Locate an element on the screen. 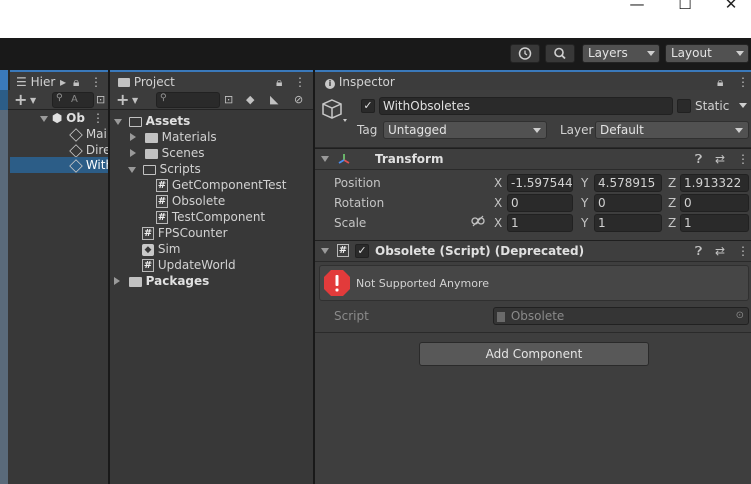  active-checkbox: ✓ is located at coordinates (368, 106).